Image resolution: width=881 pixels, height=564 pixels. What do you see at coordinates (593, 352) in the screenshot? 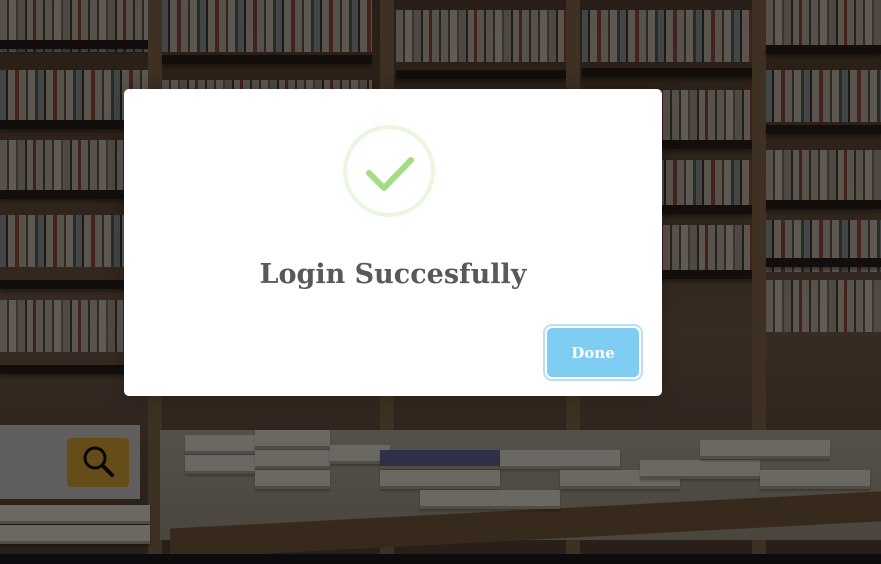
I see `done-button: Done` at bounding box center [593, 352].